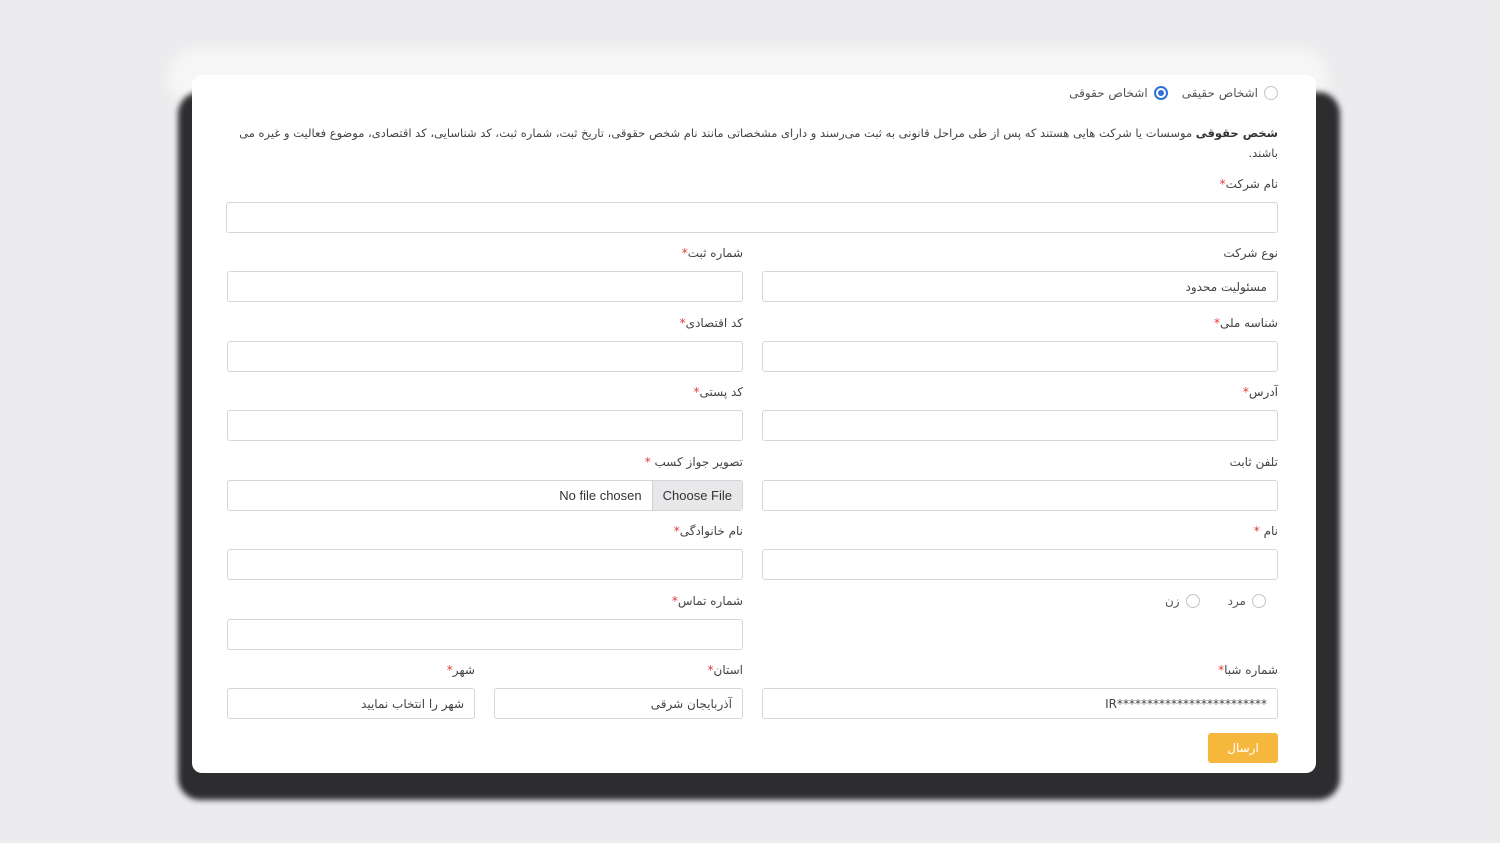 This screenshot has width=1500, height=843. I want to click on radio-male: مرد, so click(1247, 601).